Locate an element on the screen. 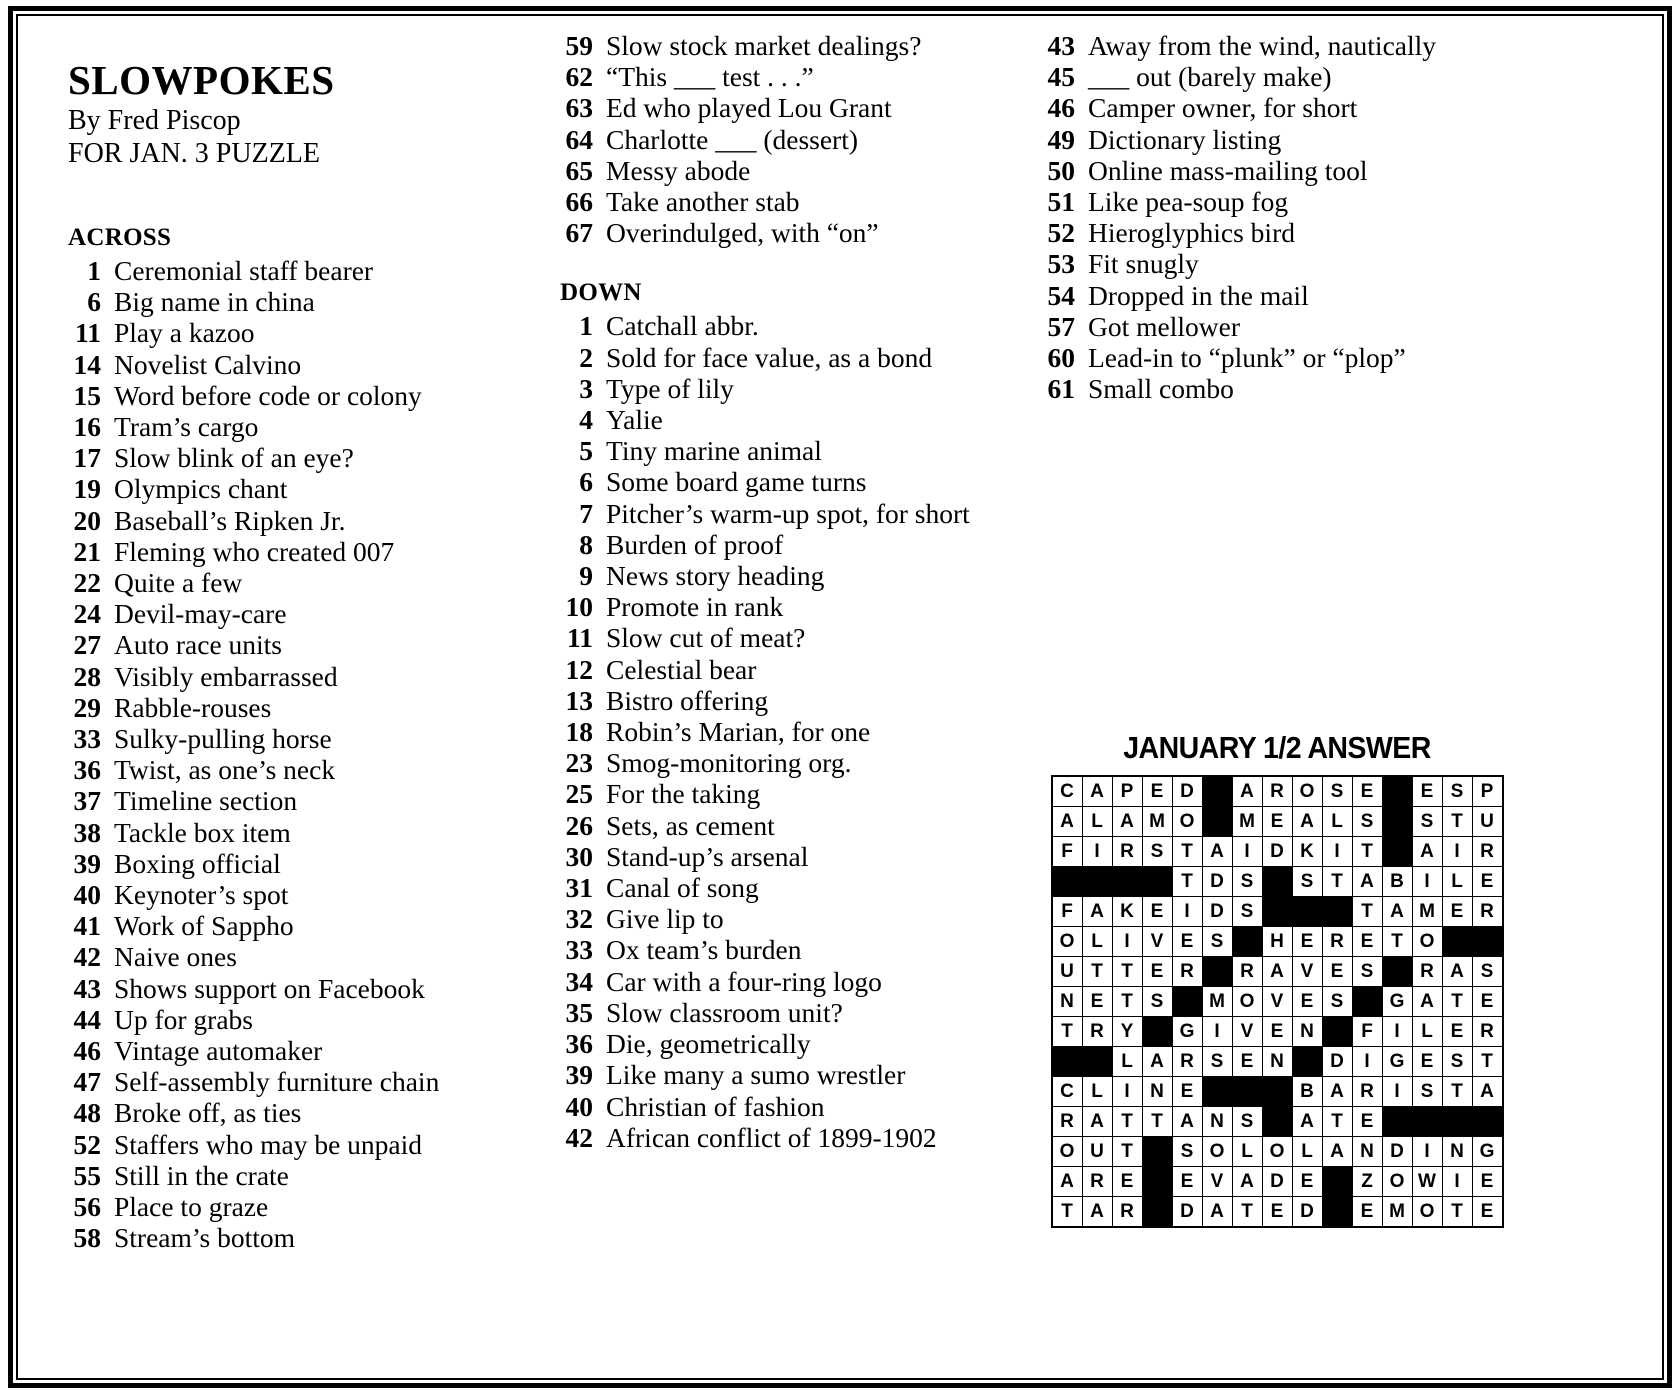  clue-row: 16 Tram’s cargo is located at coordinates (318, 426).